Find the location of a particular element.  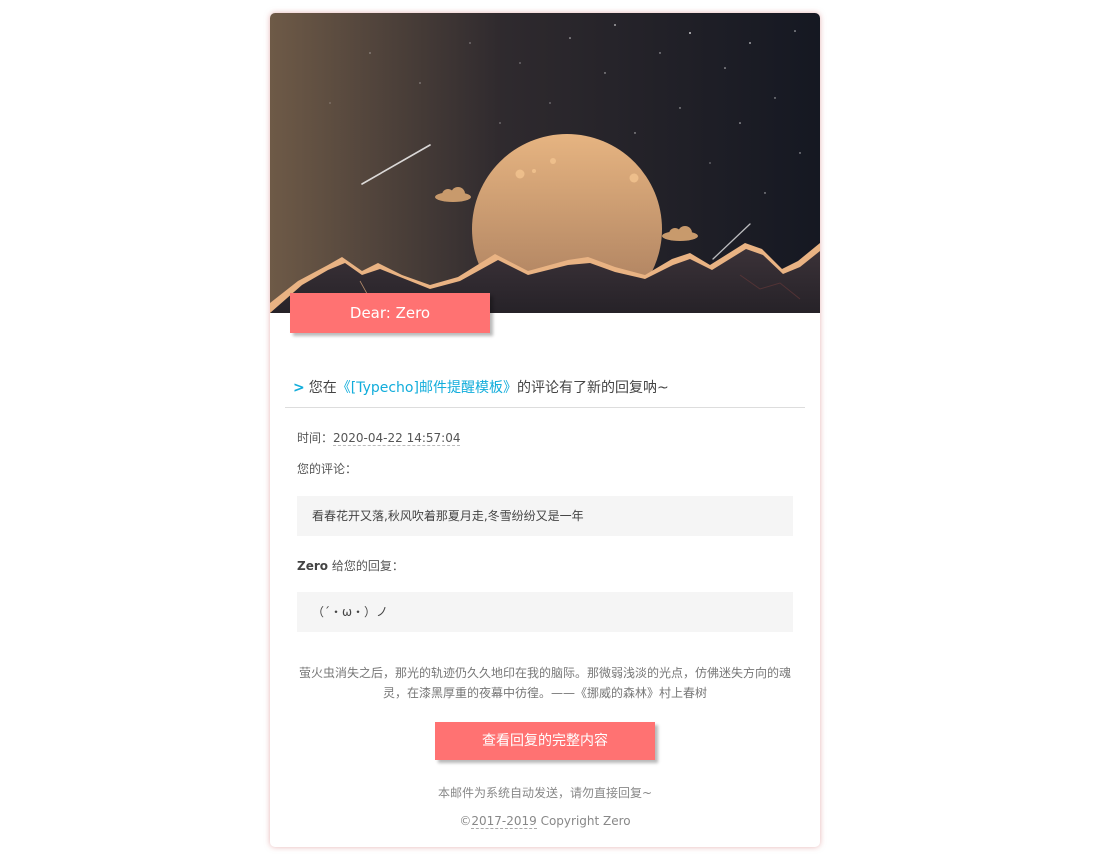

notification-headline: > 您在《[Typecho]邮件提醒模板》的评论有了新的回复呐~ is located at coordinates (481, 387).